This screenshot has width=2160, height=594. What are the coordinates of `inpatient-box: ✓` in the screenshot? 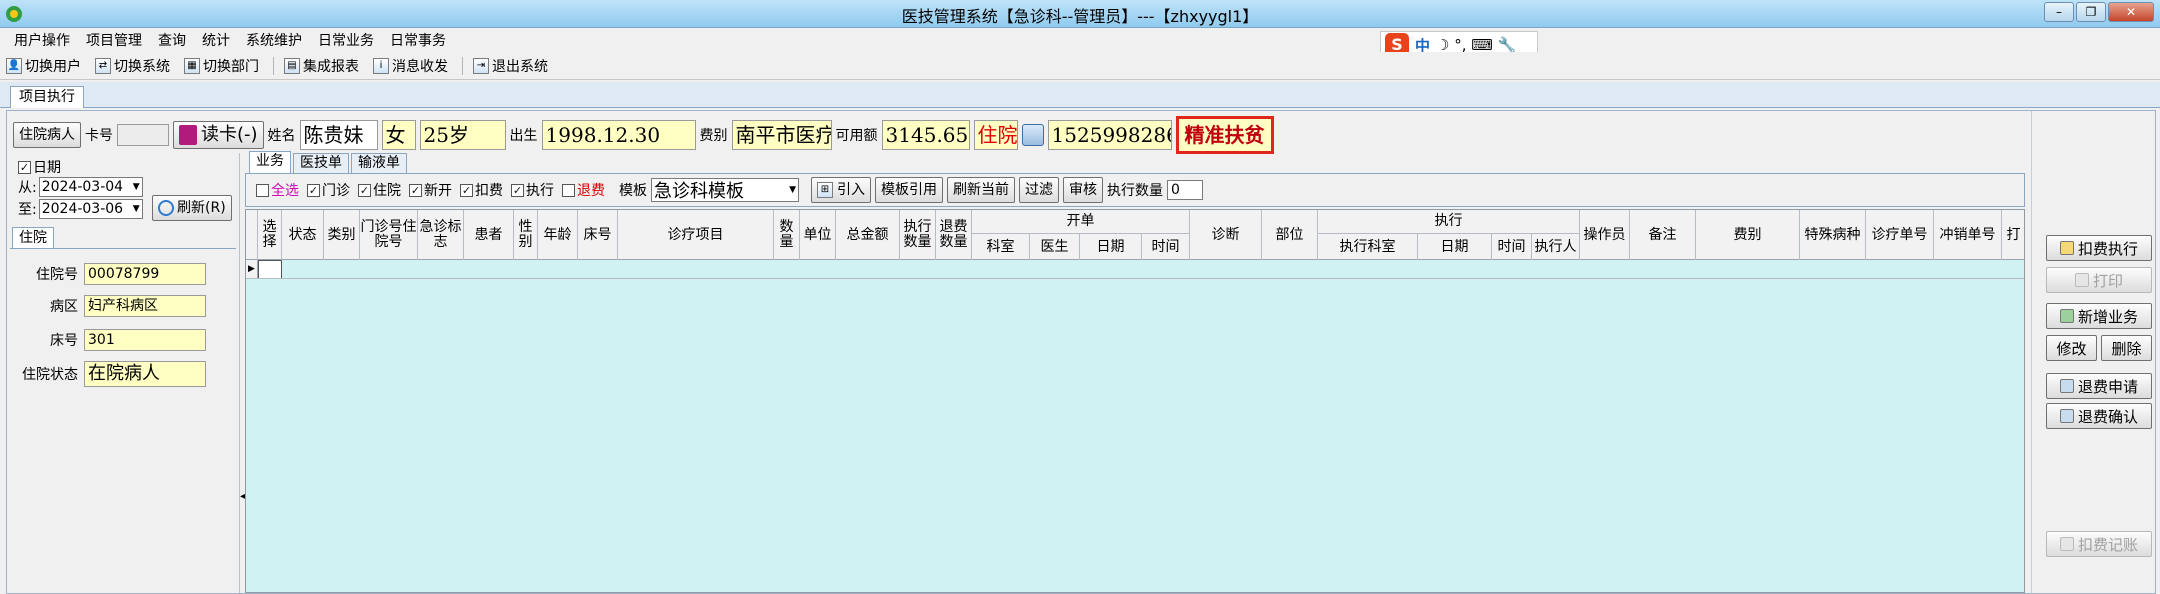 It's located at (364, 190).